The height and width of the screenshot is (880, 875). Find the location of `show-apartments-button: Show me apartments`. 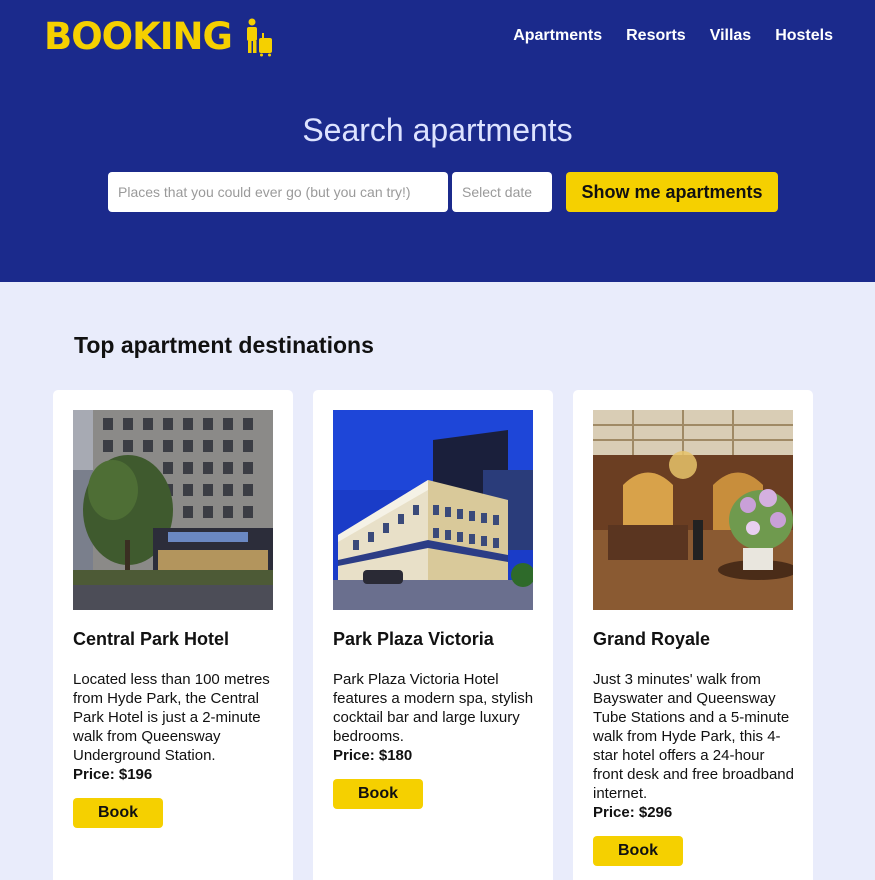

show-apartments-button: Show me apartments is located at coordinates (672, 192).